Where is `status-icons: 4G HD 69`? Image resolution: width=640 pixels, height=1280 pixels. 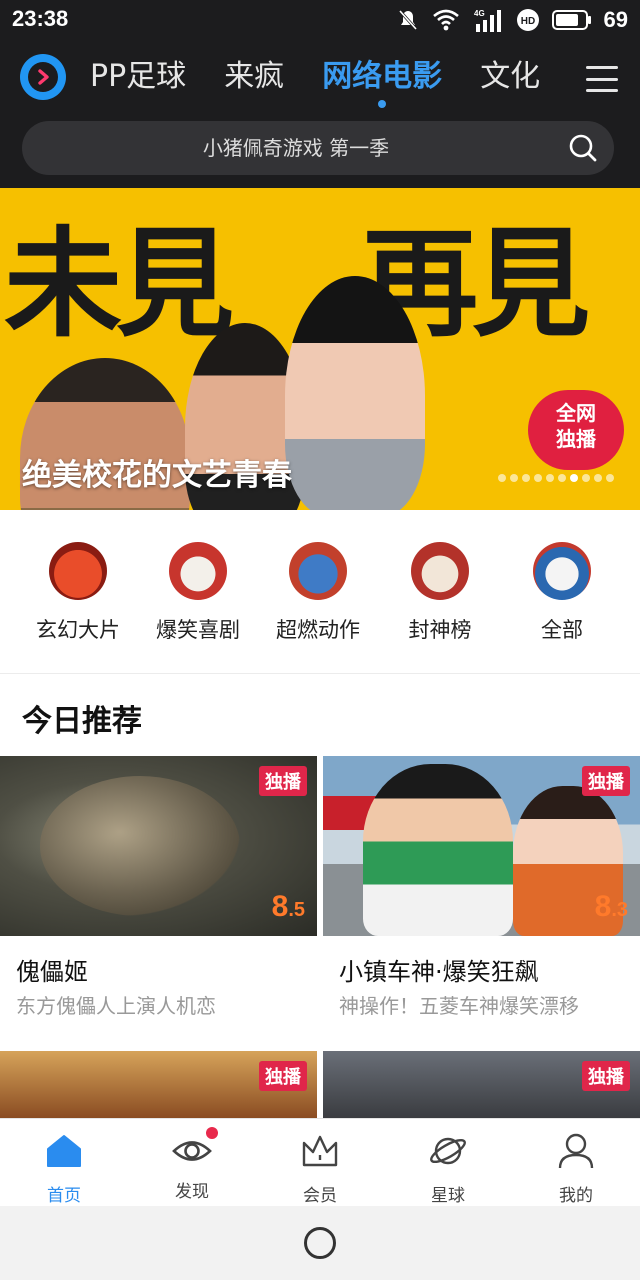
status-icons: 4G HD 69 is located at coordinates (512, 20).